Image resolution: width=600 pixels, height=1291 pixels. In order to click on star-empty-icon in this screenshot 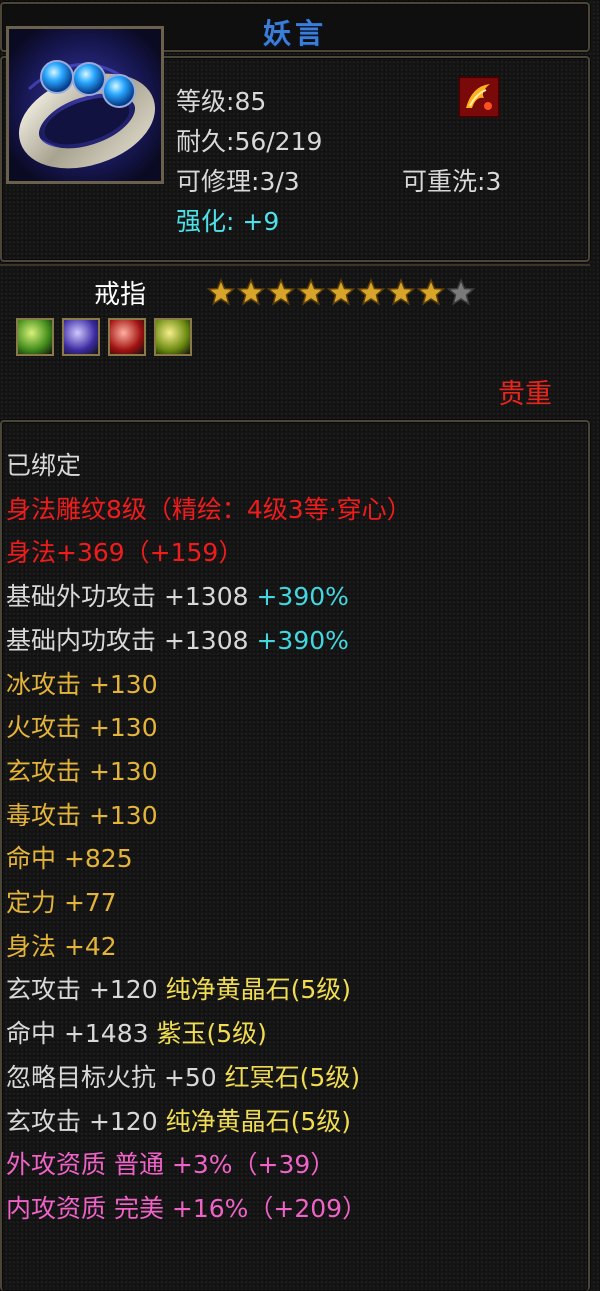, I will do `click(461, 292)`.